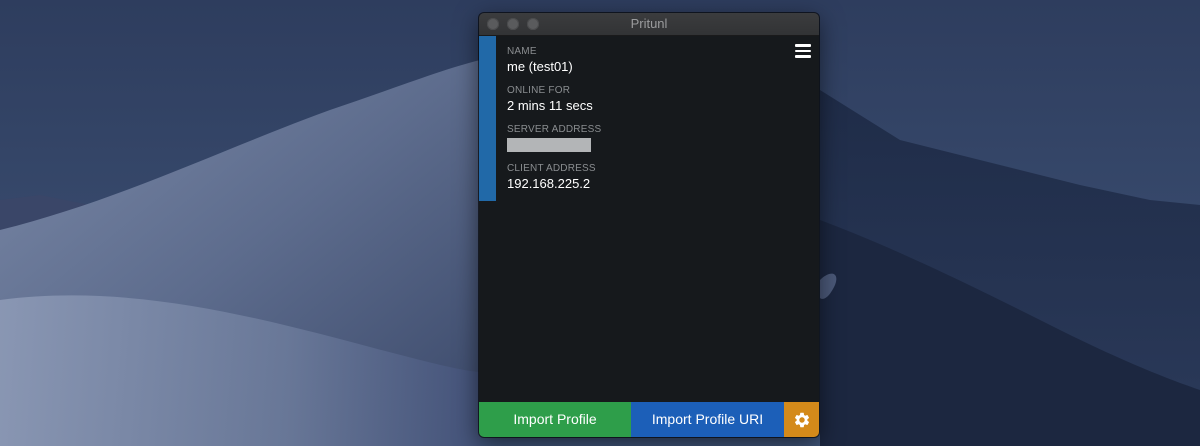 This screenshot has width=1200, height=446. Describe the element at coordinates (550, 105) in the screenshot. I see `online-for-value: 2 mins 11 secs` at that location.